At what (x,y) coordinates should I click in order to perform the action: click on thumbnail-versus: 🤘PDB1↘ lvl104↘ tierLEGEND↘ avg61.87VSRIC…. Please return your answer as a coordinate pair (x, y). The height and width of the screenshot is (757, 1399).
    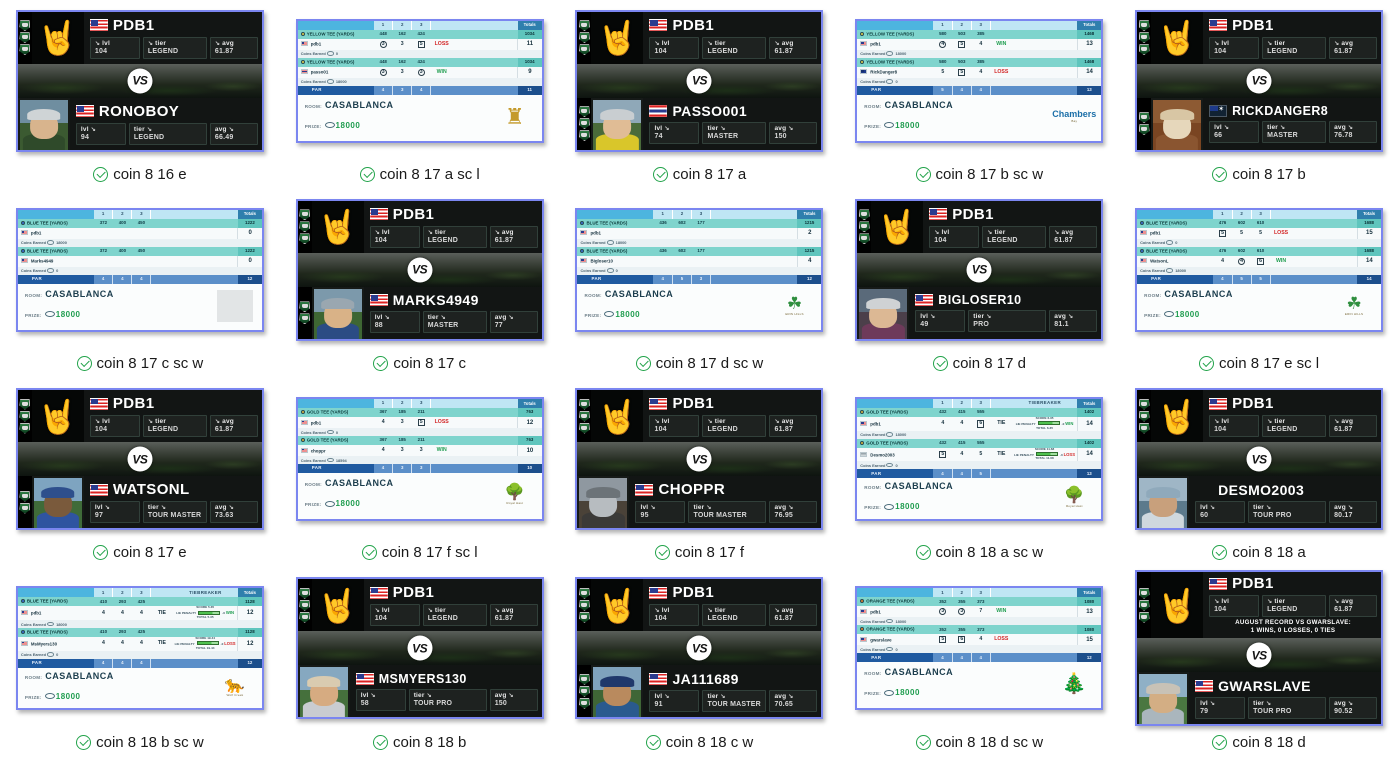
    Looking at the image, I should click on (1259, 80).